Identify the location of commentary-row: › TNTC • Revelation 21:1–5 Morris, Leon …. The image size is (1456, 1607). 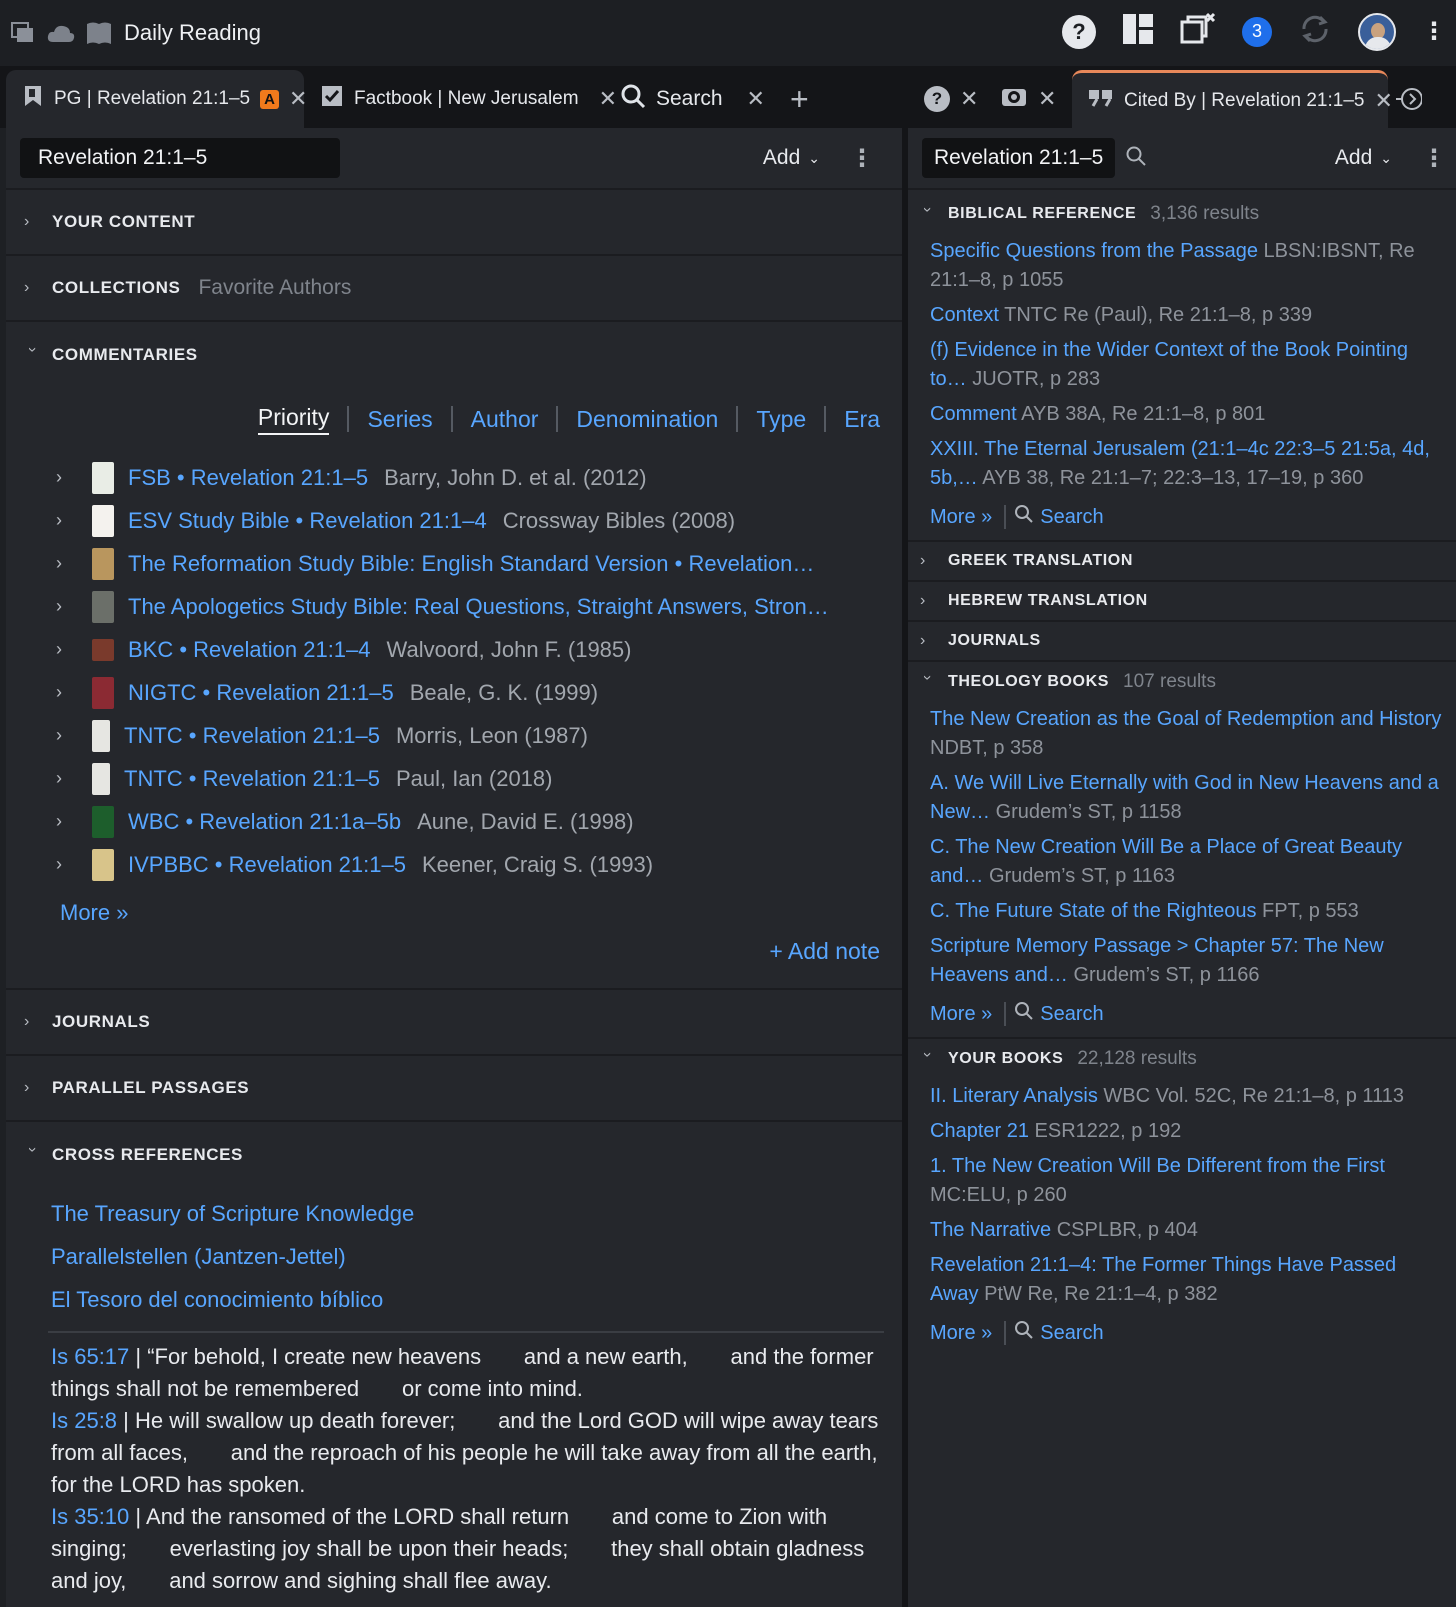
(454, 735).